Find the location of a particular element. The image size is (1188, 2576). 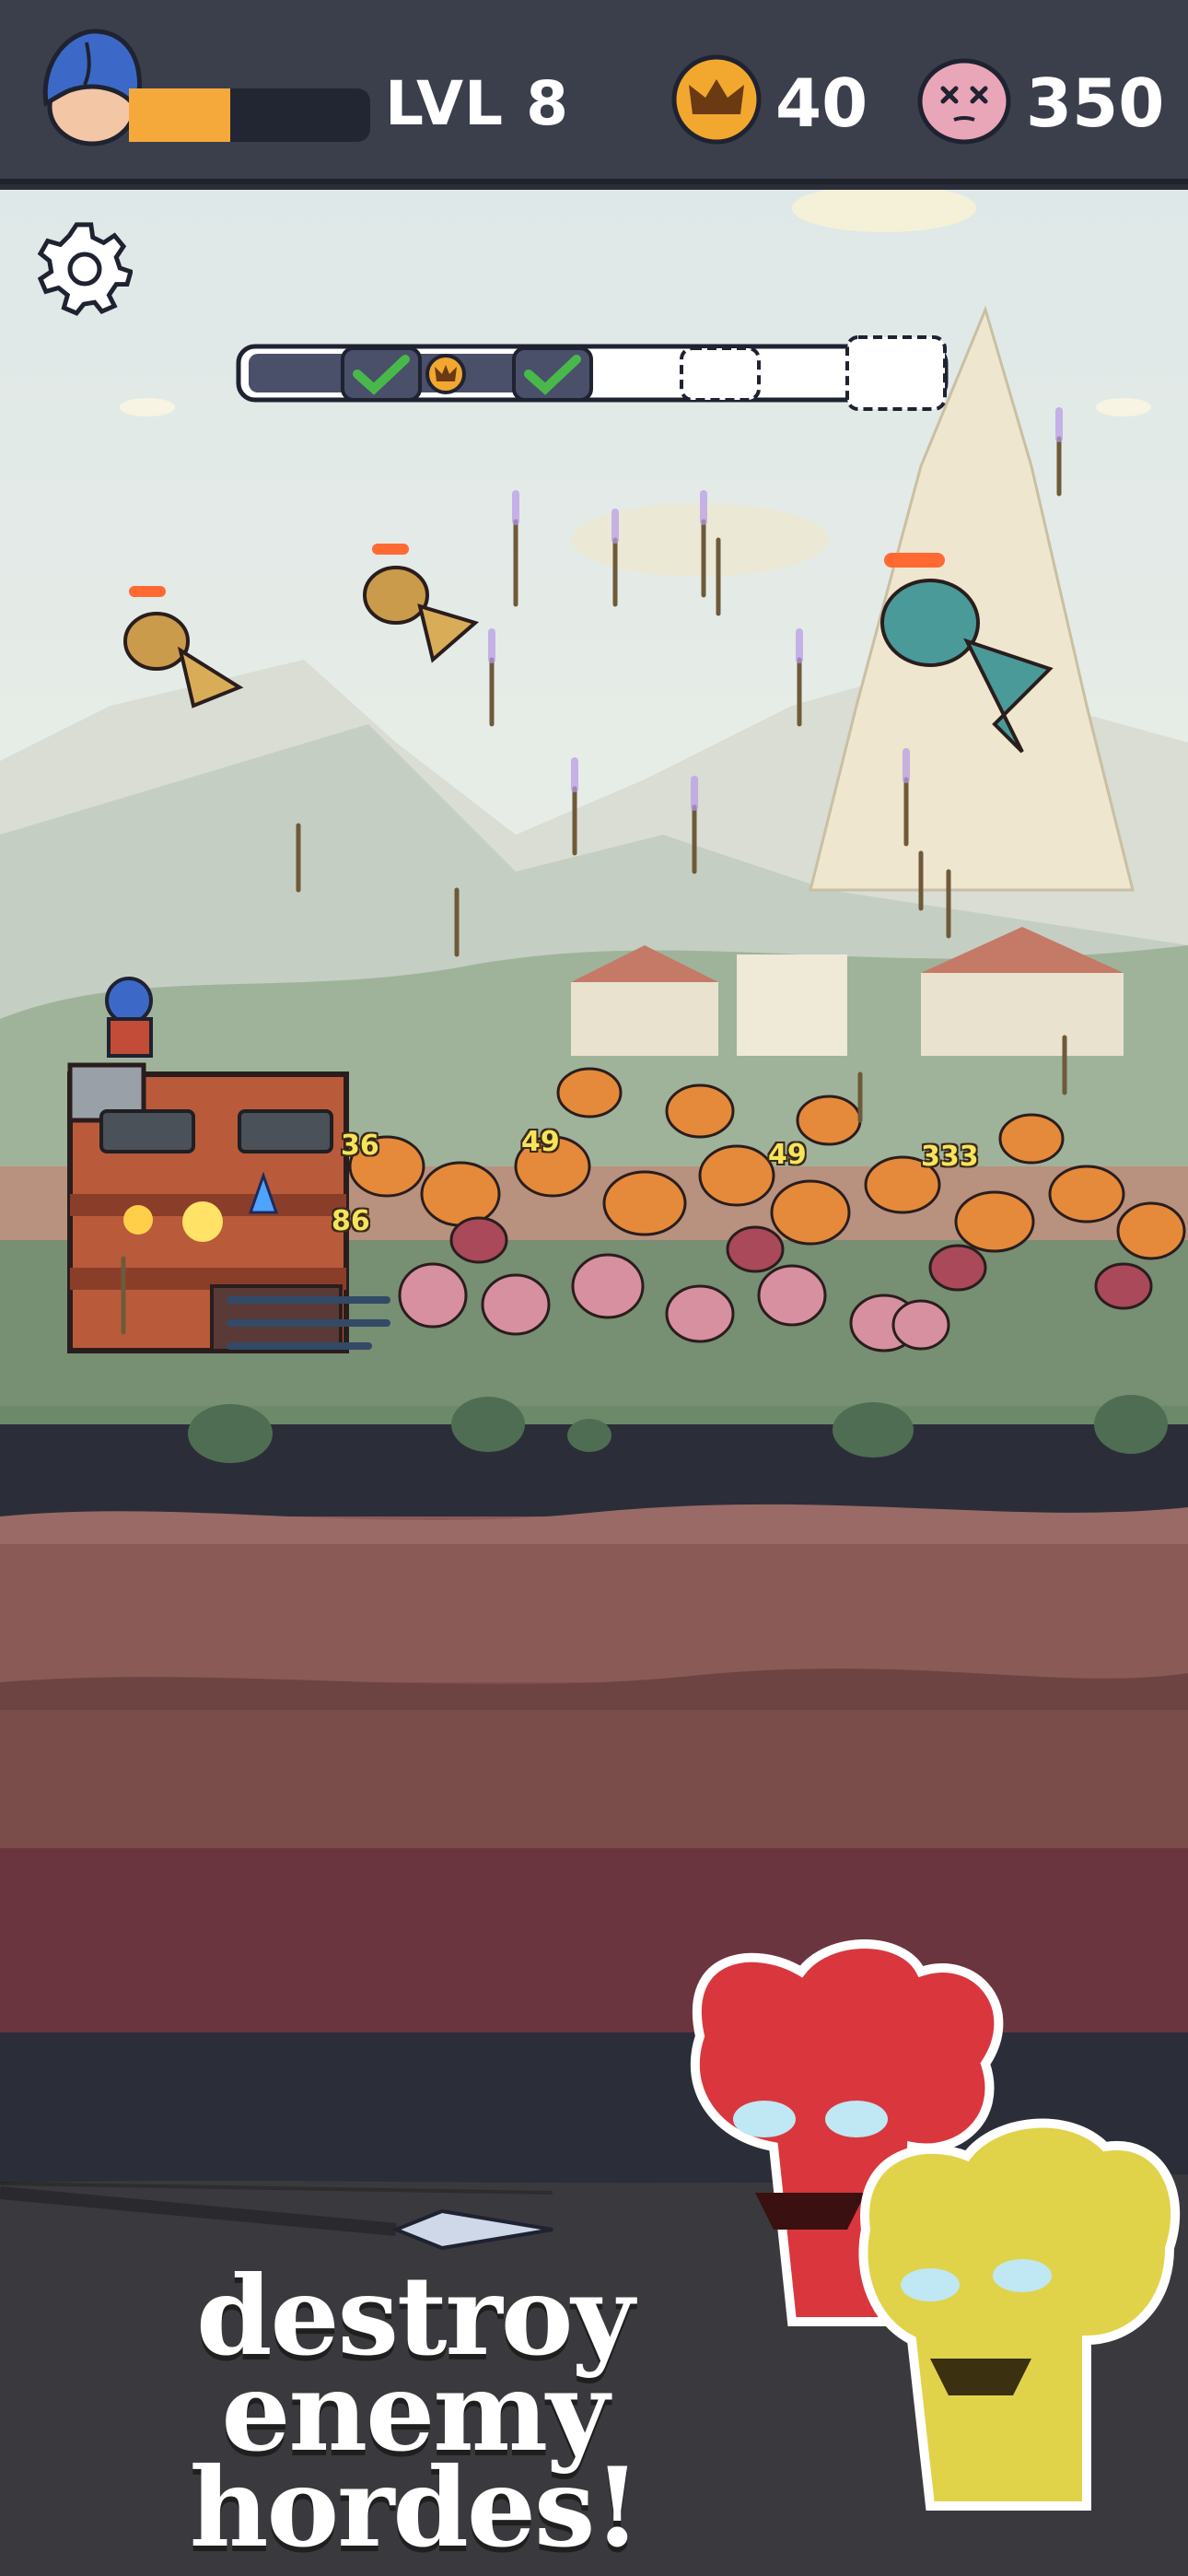

top-hud: LVL 8 40 350 is located at coordinates (594, 92).